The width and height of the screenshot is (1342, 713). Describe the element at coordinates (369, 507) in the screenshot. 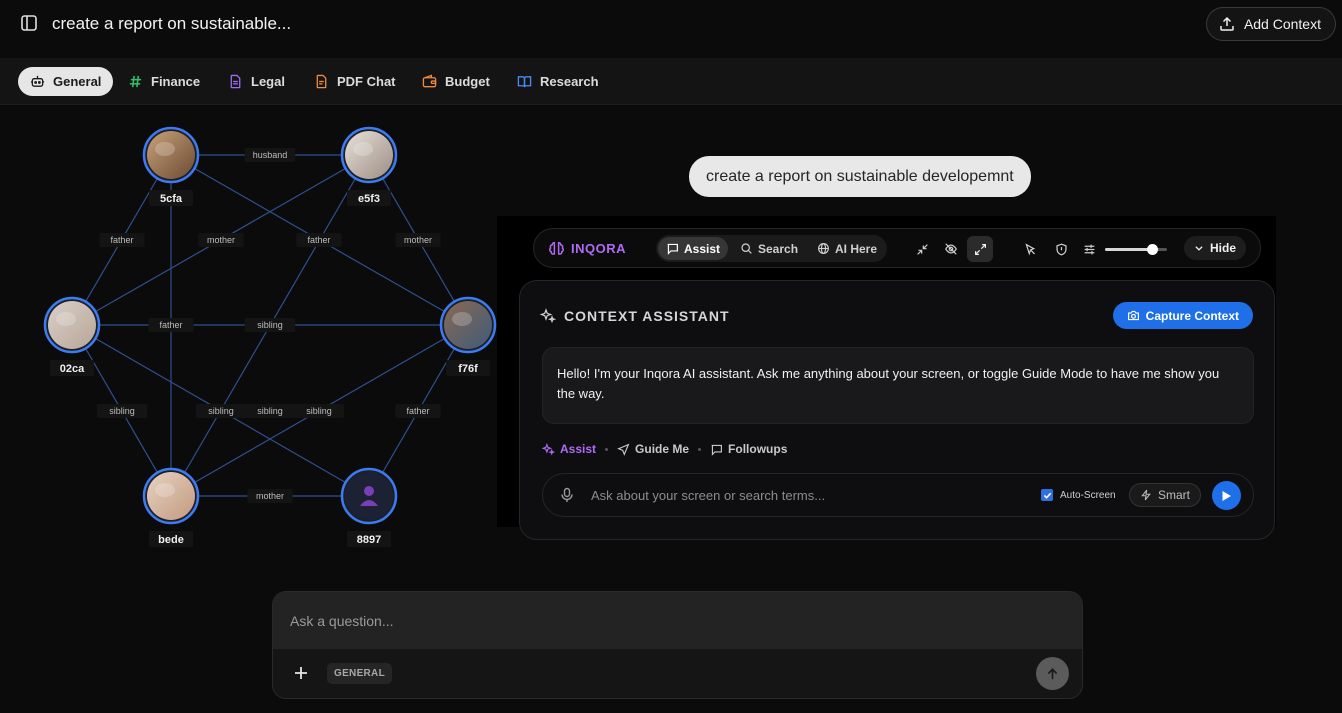

I see `graph-node-8897: 8897` at that location.